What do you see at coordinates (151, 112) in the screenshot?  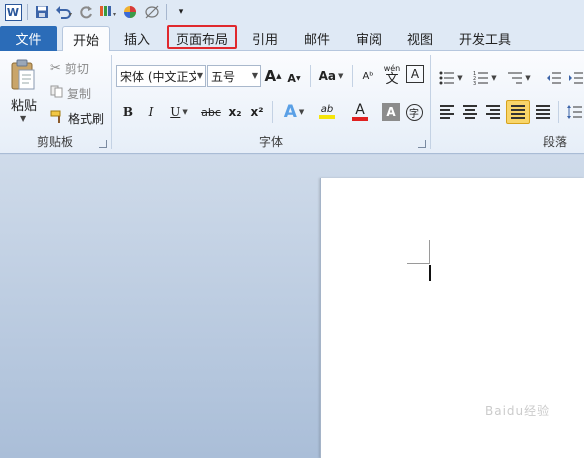 I see `italic-button: I` at bounding box center [151, 112].